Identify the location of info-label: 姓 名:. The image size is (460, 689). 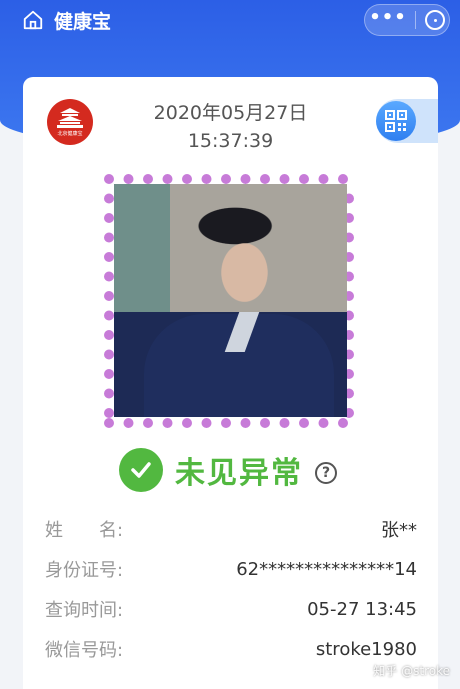
(84, 530).